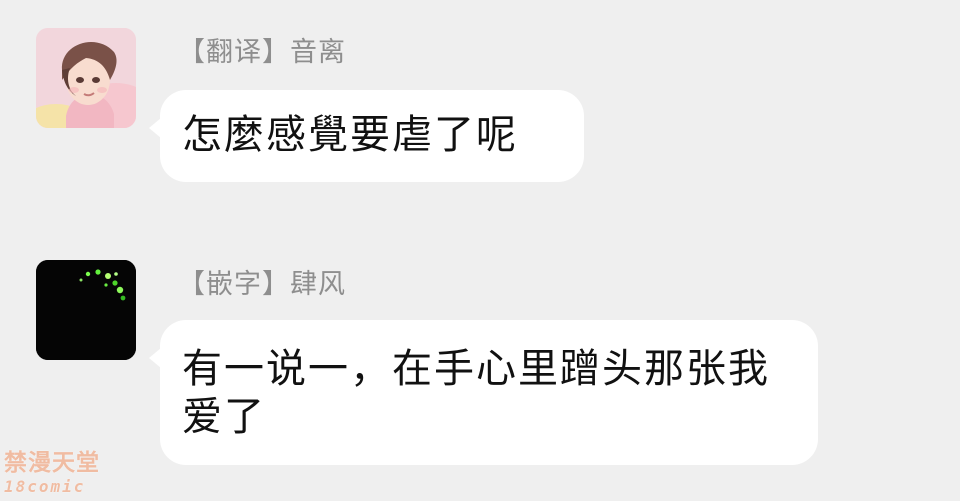  I want to click on sender-name: 【嵌字】肆风, so click(262, 284).